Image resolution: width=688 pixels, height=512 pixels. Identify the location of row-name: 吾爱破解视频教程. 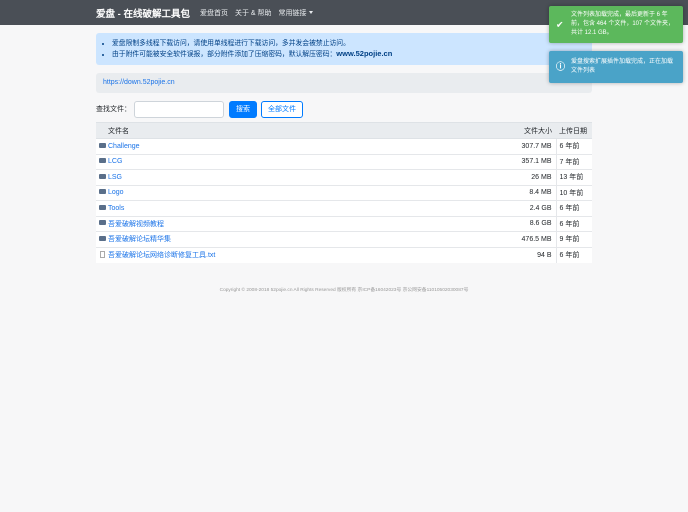
(297, 223).